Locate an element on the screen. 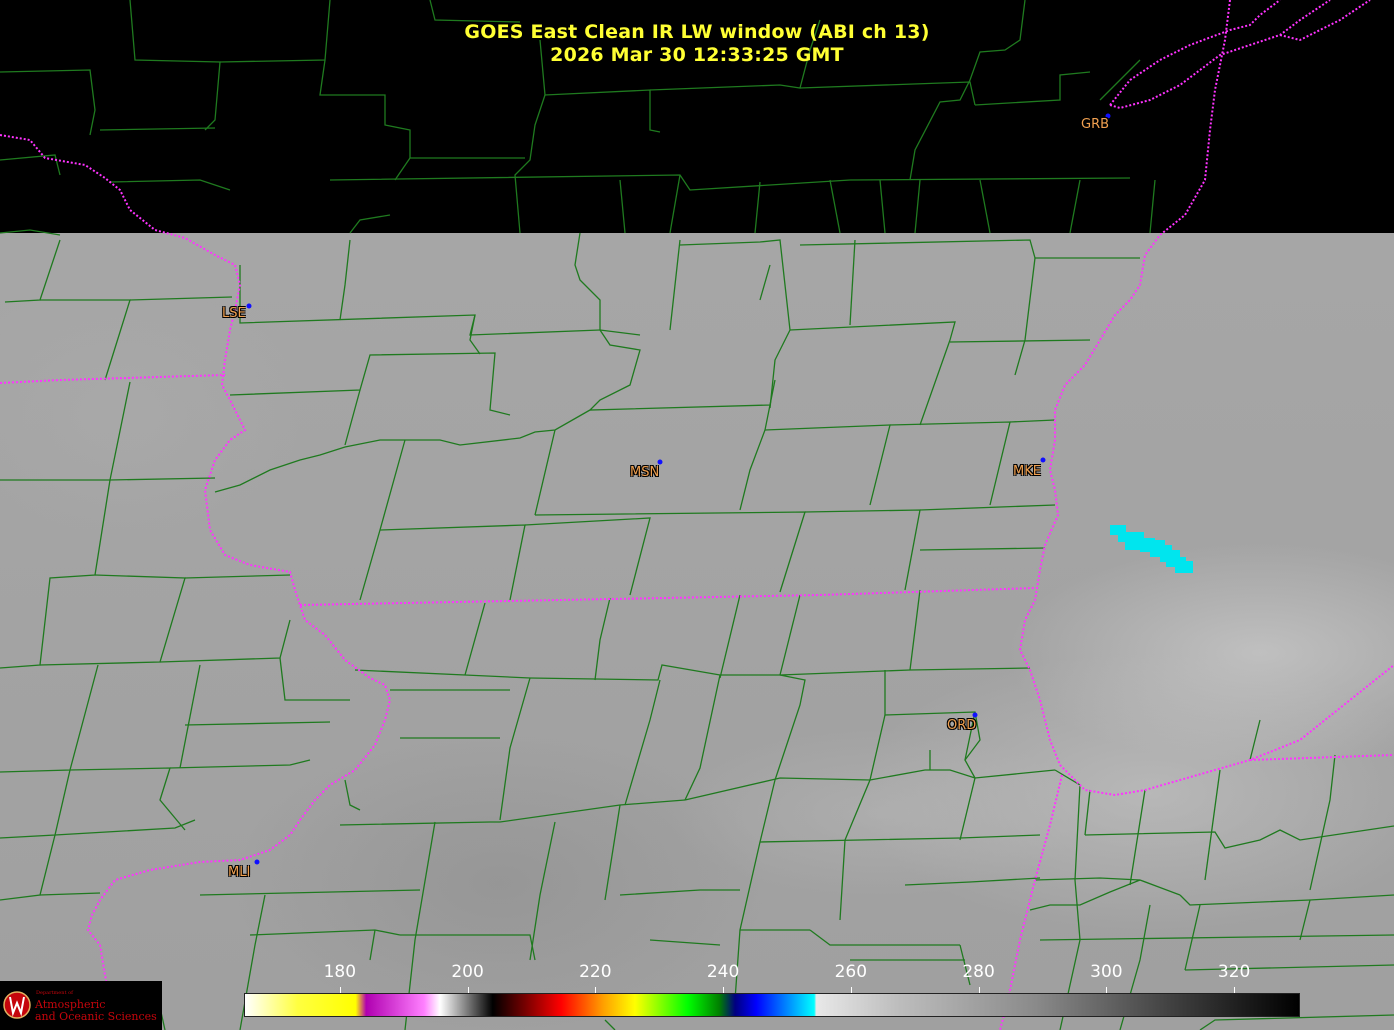  colorbar-tick-label: 200 is located at coordinates (467, 972).